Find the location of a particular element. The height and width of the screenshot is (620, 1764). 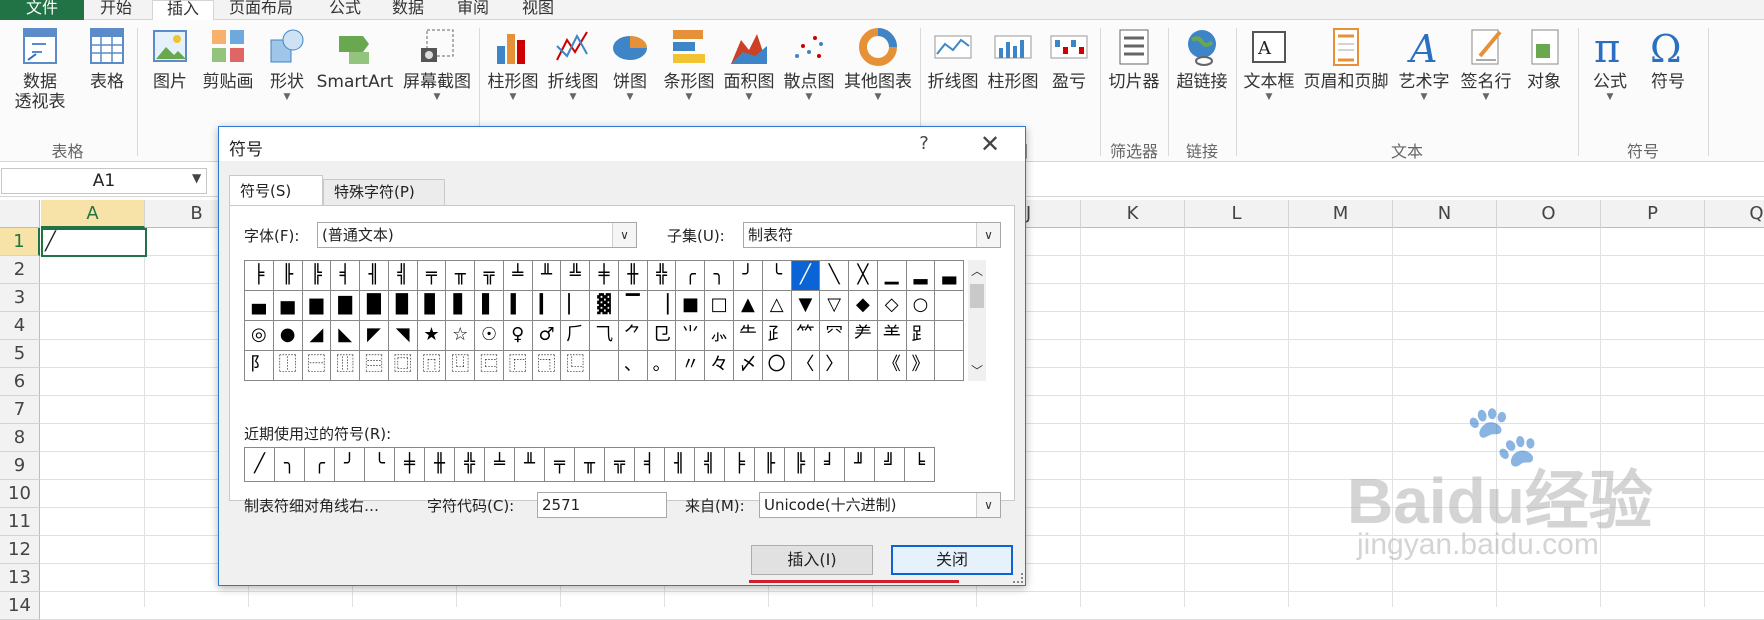

scatter-chart-button: 散点图 ▼ is located at coordinates (809, 64).